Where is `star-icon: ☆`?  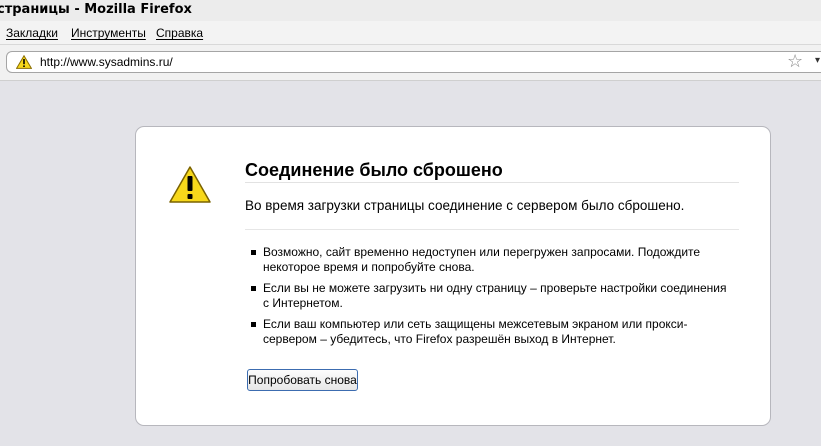 star-icon: ☆ is located at coordinates (795, 62).